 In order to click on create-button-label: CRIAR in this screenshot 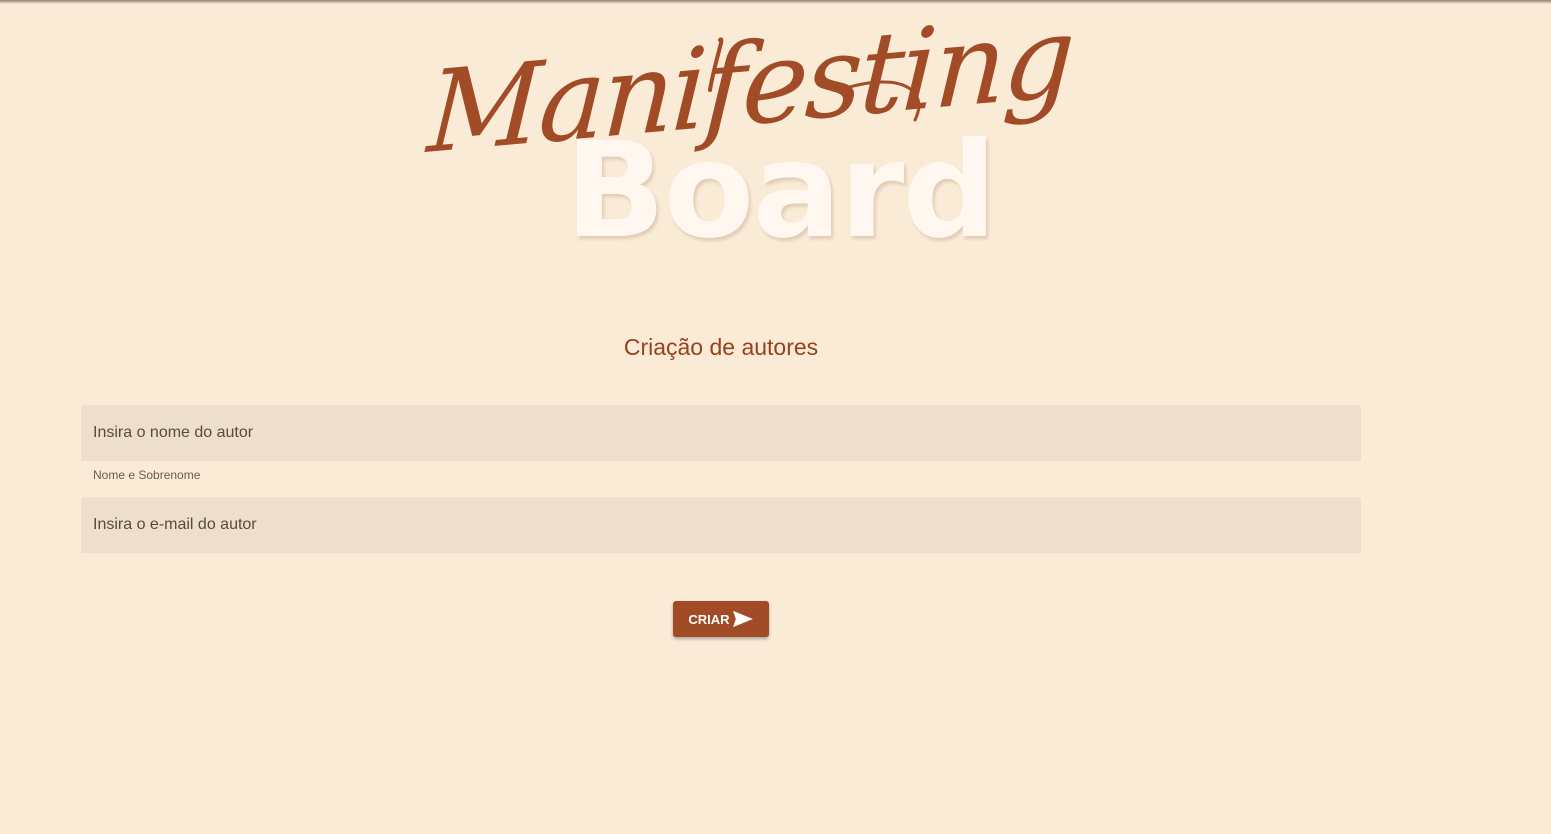, I will do `click(709, 619)`.